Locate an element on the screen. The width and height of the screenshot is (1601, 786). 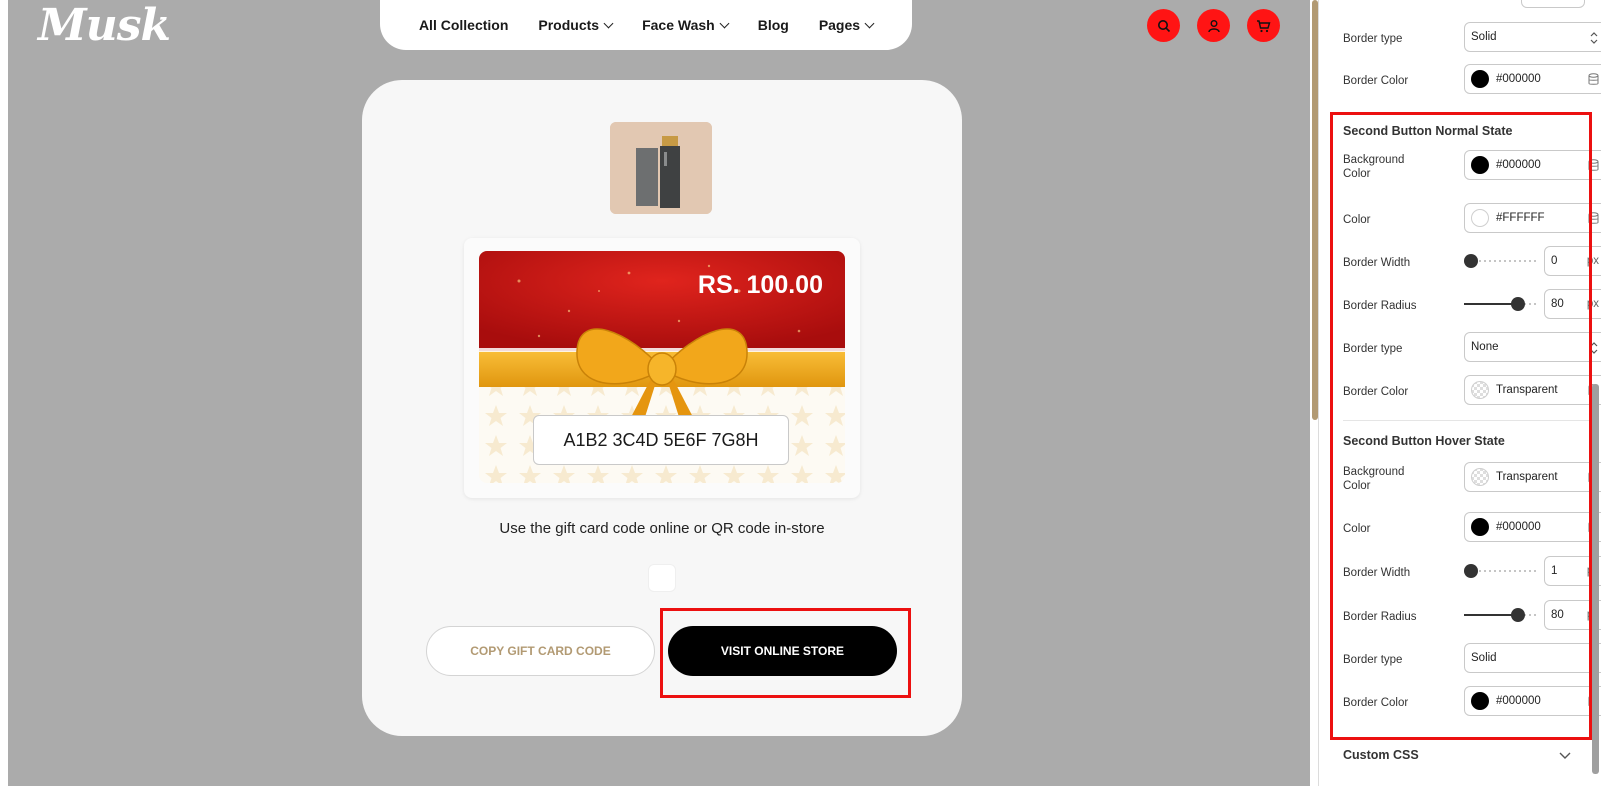
border-color-picker: #000000 is located at coordinates (1532, 79).